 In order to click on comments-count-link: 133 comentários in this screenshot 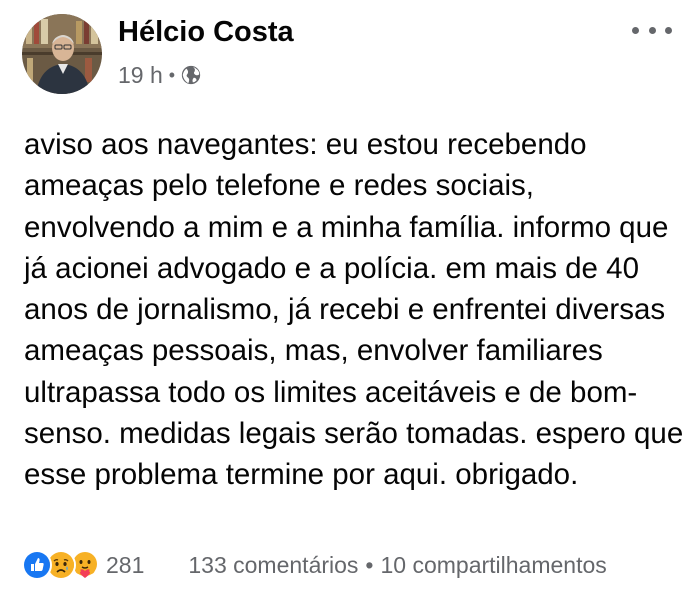, I will do `click(273, 565)`.